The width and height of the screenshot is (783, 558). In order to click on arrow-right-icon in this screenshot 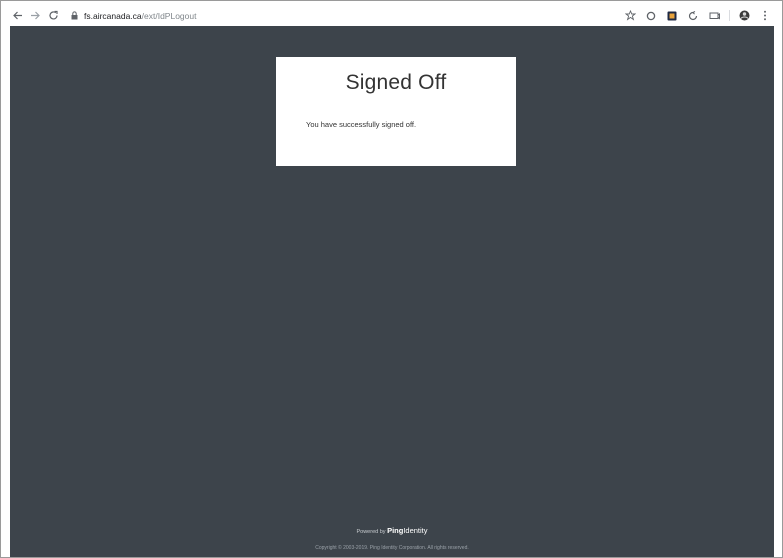, I will do `click(35, 16)`.